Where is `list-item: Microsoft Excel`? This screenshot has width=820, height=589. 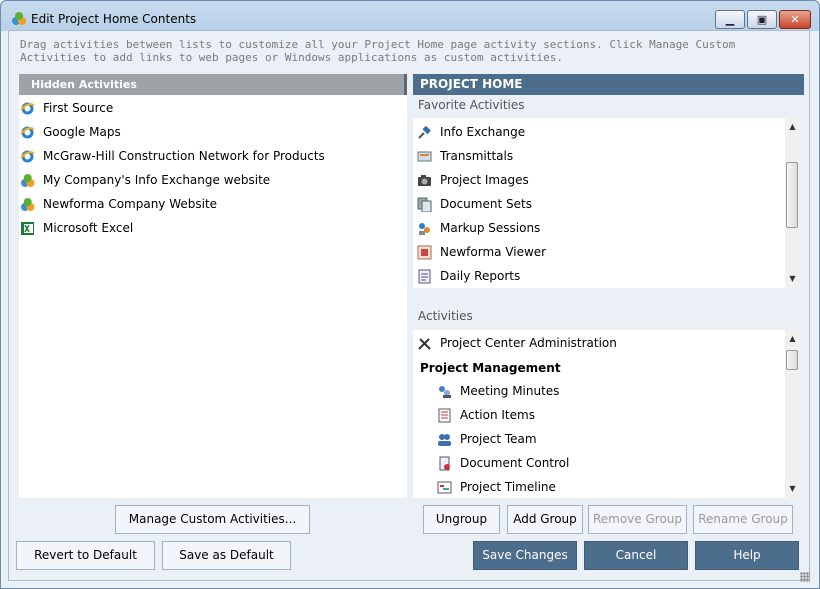 list-item: Microsoft Excel is located at coordinates (210, 228).